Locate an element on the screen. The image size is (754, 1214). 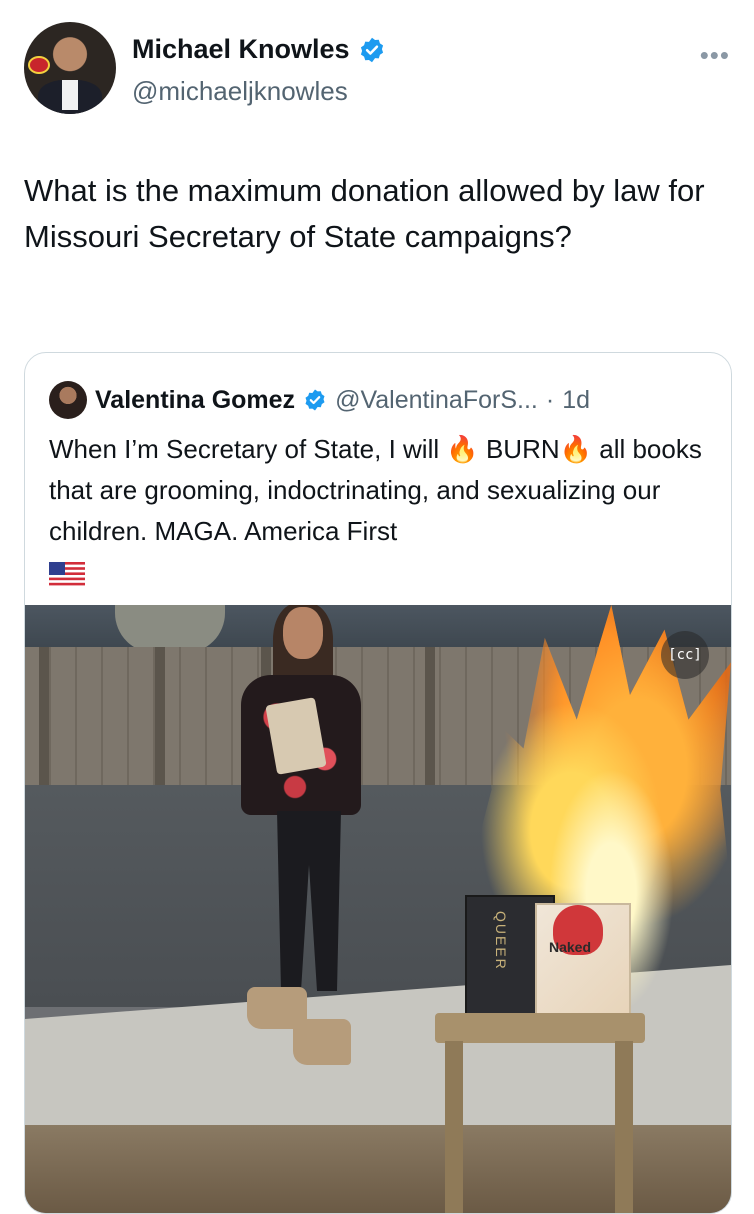
quoted-author-name: Valentina Gomez is located at coordinates (195, 400).